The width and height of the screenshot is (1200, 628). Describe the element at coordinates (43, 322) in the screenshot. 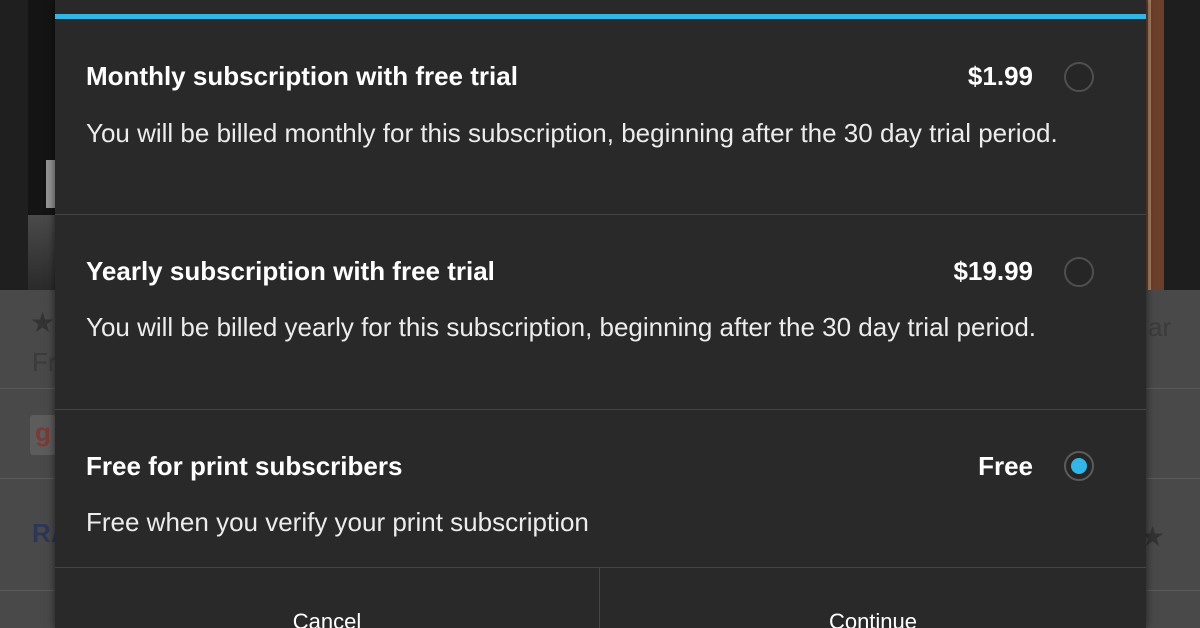

I see `star-icon: ★` at that location.